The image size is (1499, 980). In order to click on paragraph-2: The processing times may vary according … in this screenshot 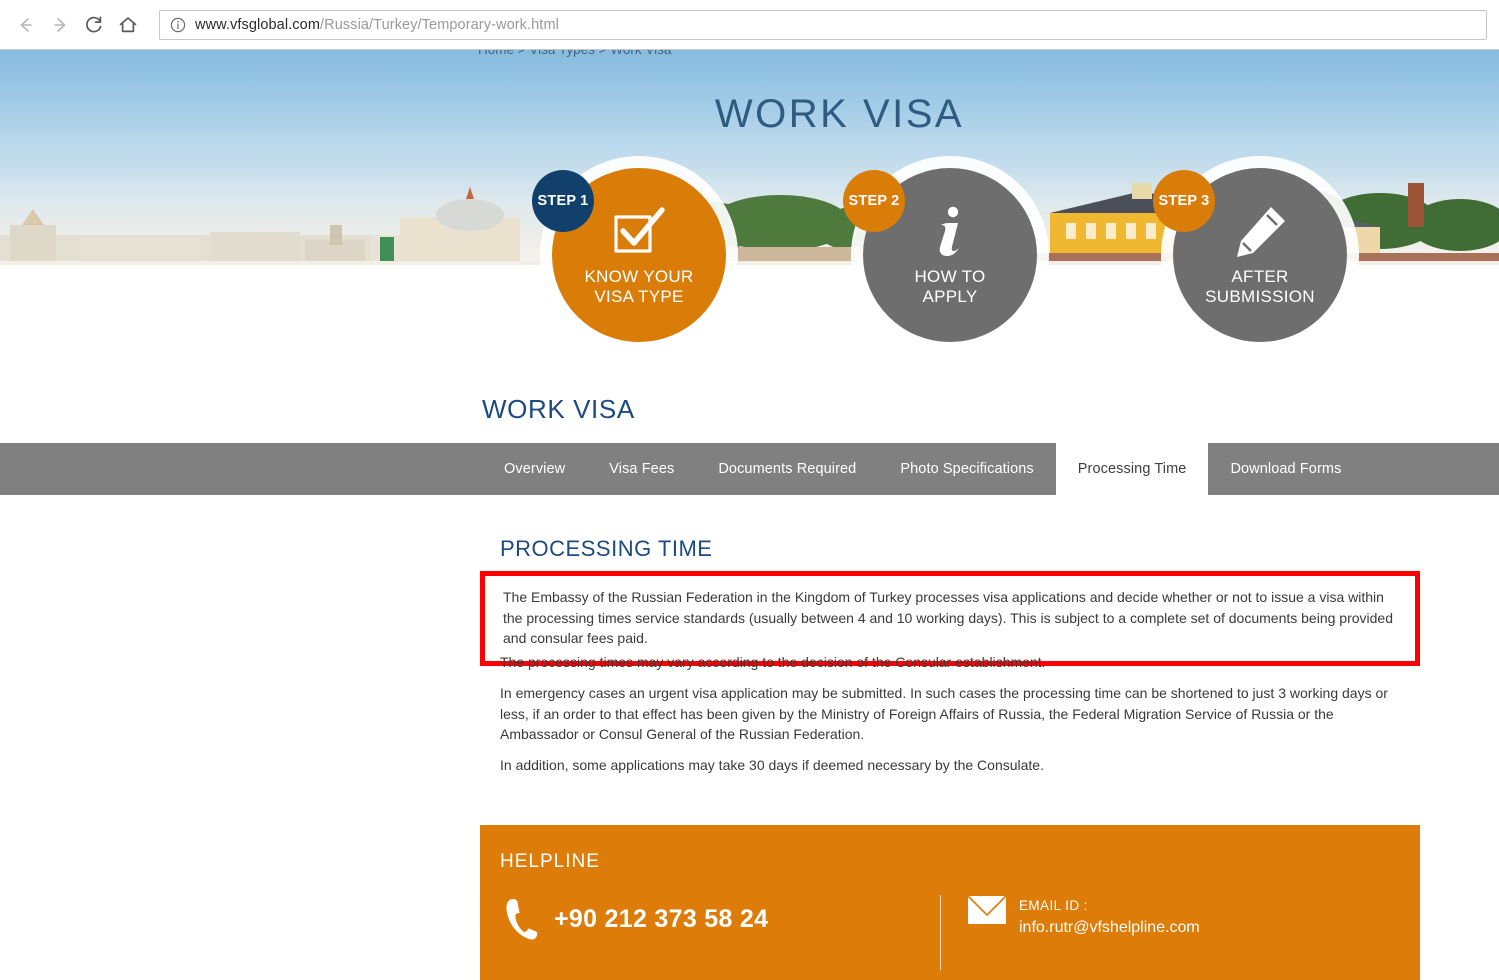, I will do `click(773, 662)`.